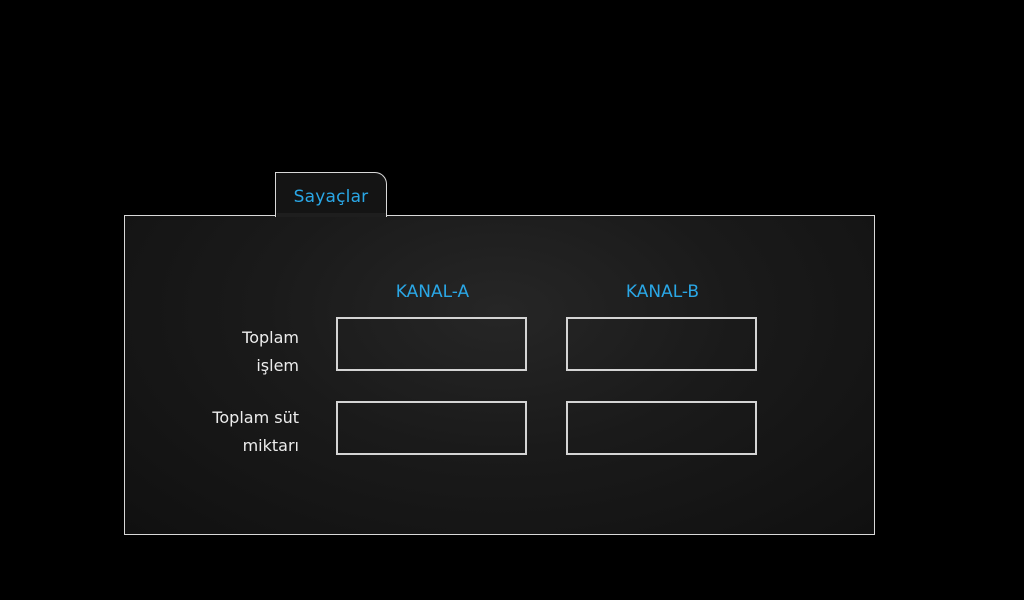 This screenshot has width=1024, height=600. What do you see at coordinates (270, 337) in the screenshot?
I see `row-label-total-operations-line1: Toplam` at bounding box center [270, 337].